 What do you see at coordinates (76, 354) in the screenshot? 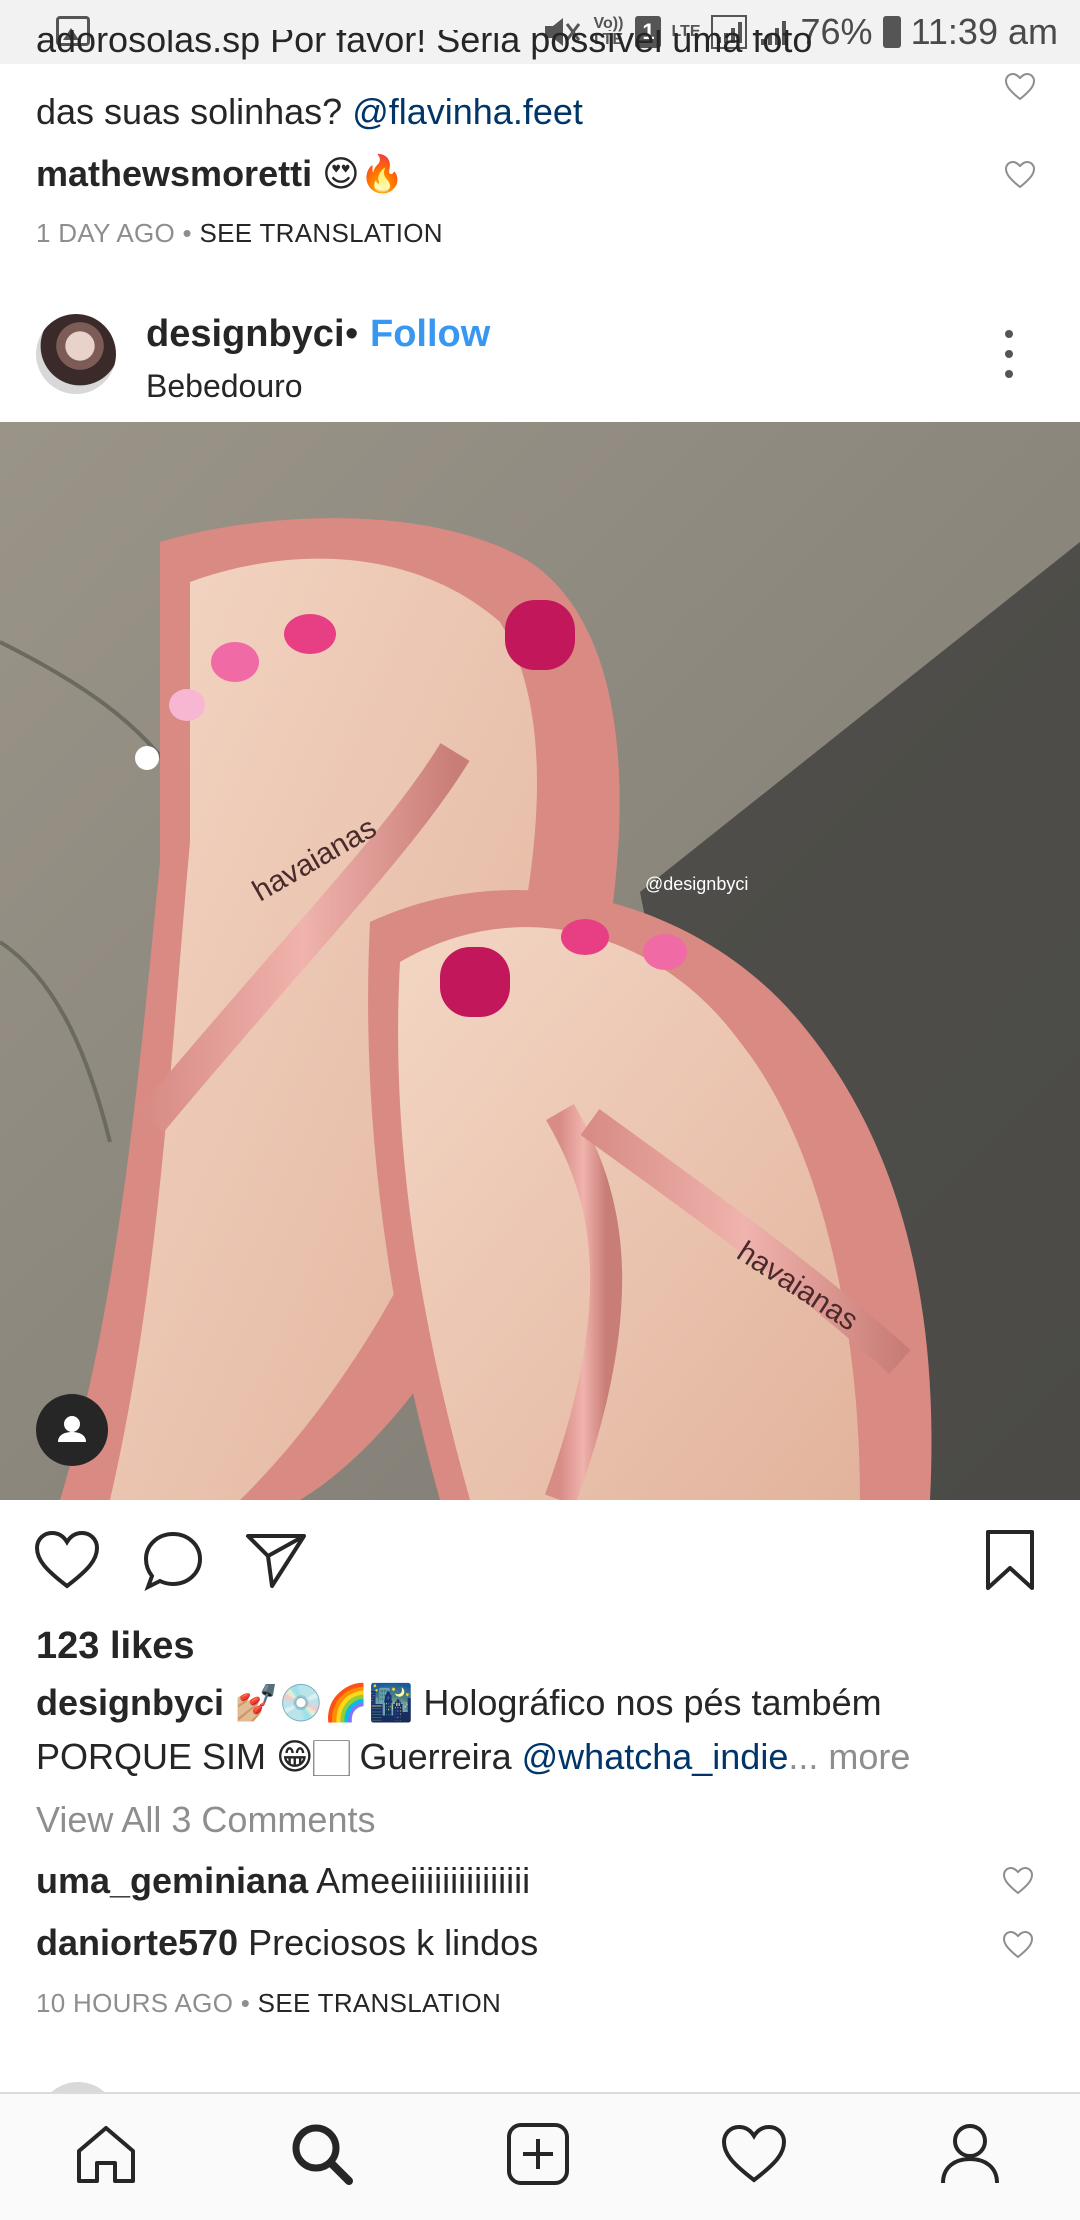
I see `avatar` at bounding box center [76, 354].